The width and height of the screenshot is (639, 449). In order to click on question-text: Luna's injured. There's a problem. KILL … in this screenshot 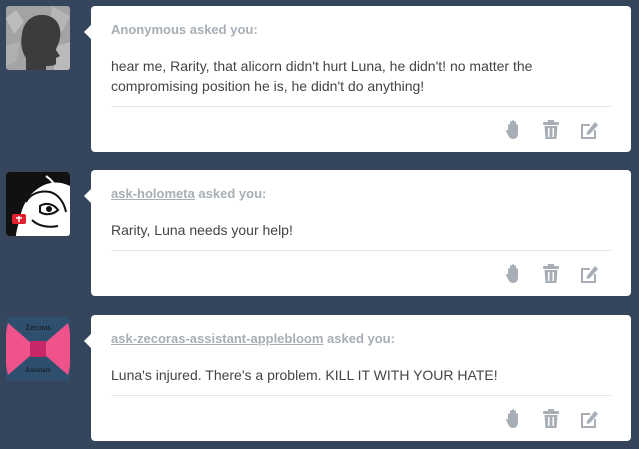, I will do `click(304, 375)`.